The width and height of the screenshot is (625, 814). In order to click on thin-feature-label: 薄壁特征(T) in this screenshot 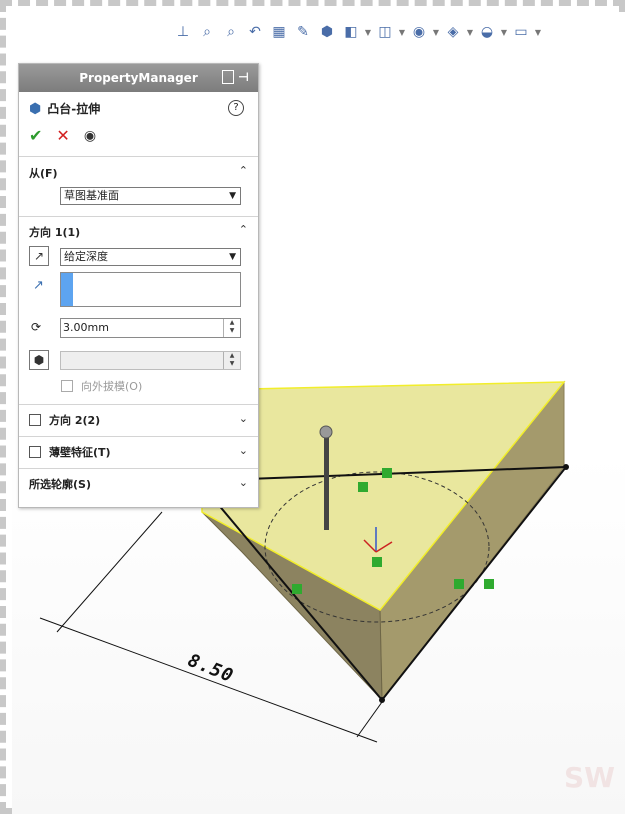, I will do `click(80, 452)`.